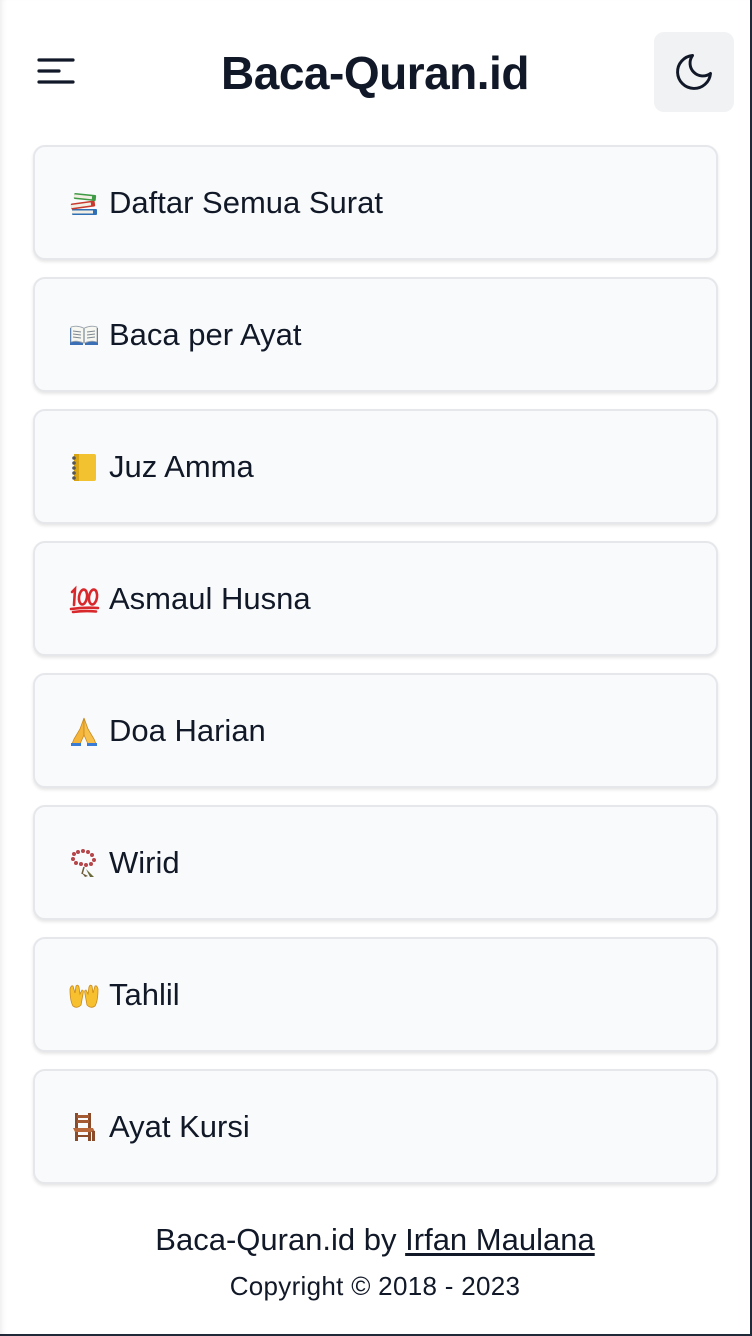  Describe the element at coordinates (144, 994) in the screenshot. I see `menu-item-label: Tahlil` at that location.